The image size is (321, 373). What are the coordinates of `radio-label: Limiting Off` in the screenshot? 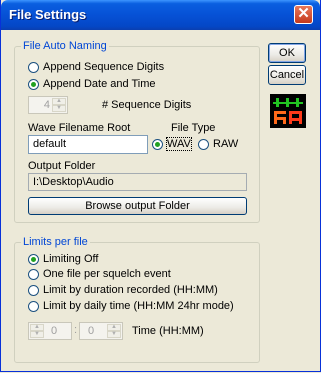 It's located at (71, 259).